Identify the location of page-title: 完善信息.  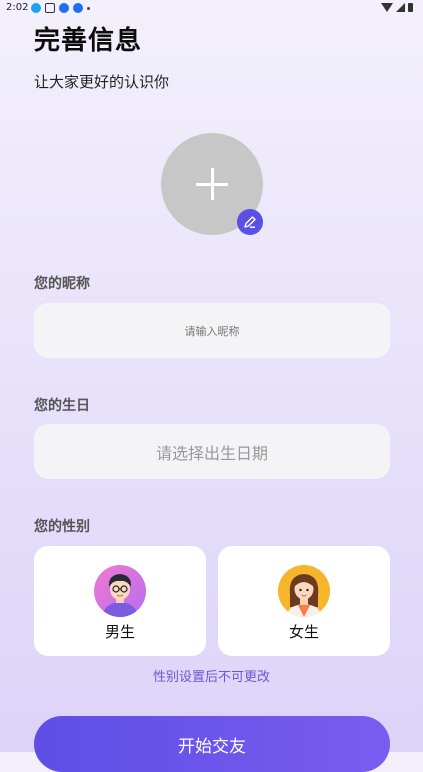
(88, 41).